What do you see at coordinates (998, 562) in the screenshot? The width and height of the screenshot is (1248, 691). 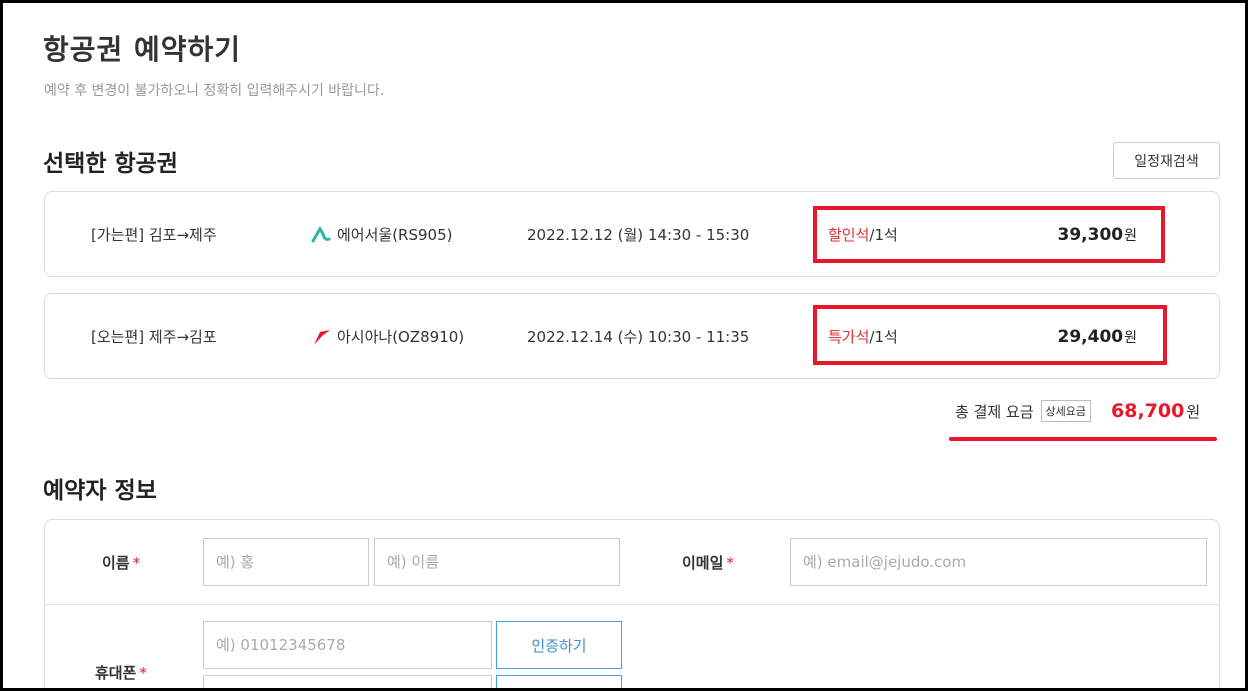 I see `email-input` at bounding box center [998, 562].